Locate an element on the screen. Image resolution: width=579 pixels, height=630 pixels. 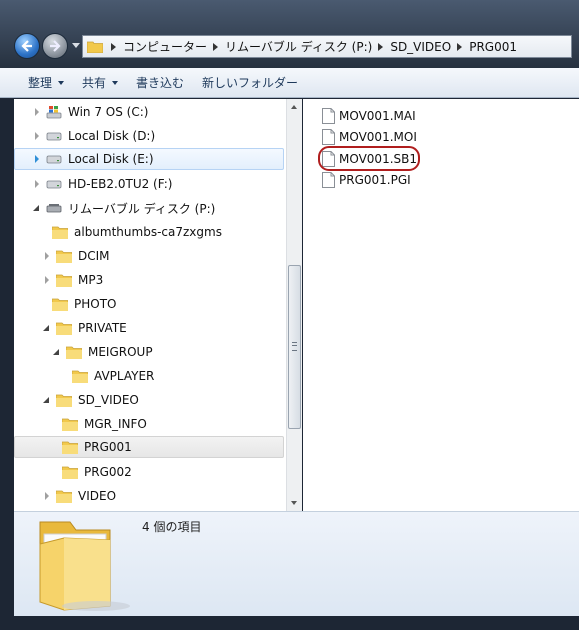
breadcrumb-removable-disk: リムーバブル ディスク (P:) is located at coordinates (299, 46).